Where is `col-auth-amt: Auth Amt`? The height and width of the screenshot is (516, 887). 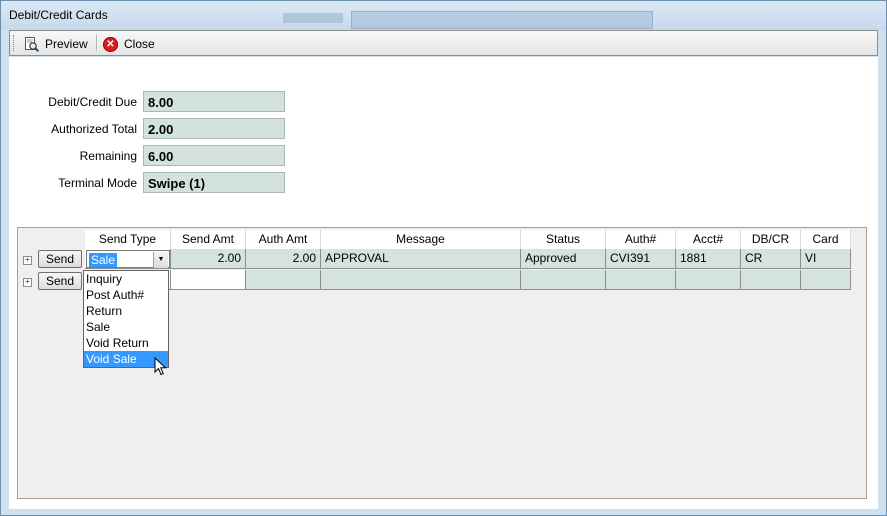 col-auth-amt: Auth Amt is located at coordinates (283, 239).